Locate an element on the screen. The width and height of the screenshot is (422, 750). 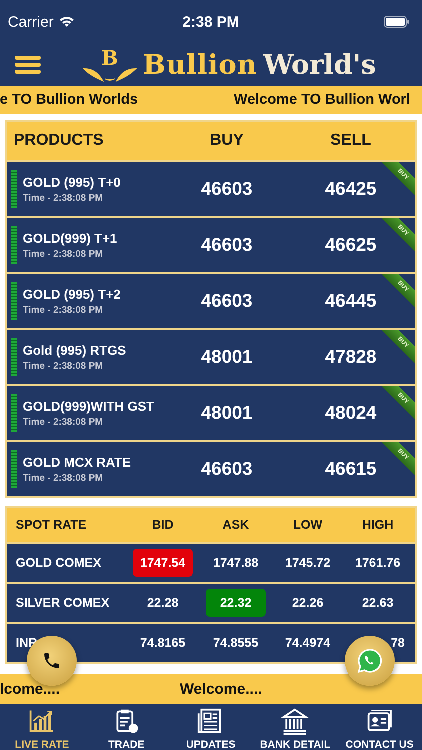
sell-price: 46615 is located at coordinates (351, 469).